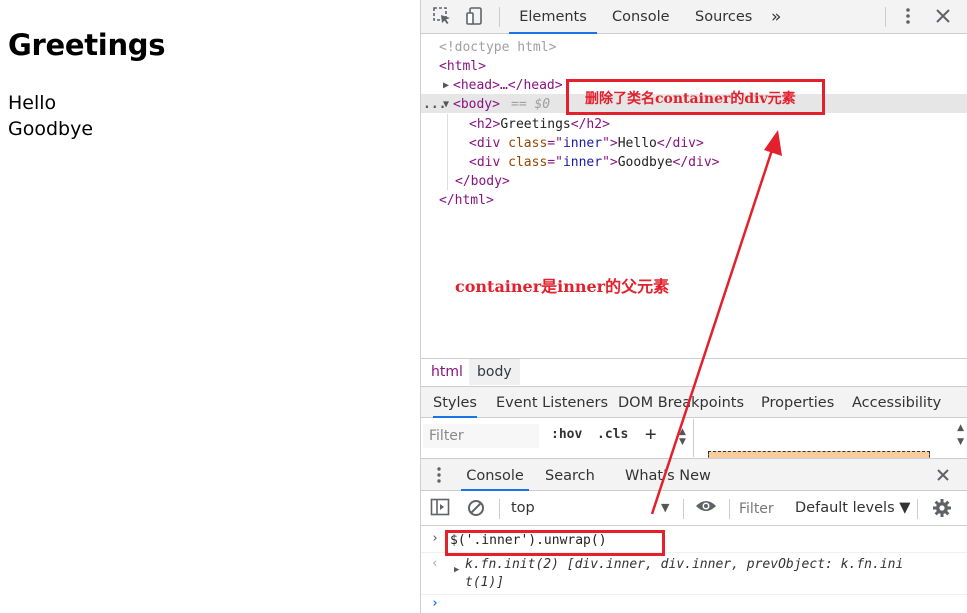 The width and height of the screenshot is (967, 613). I want to click on head-node: <head>…</head>, so click(508, 85).